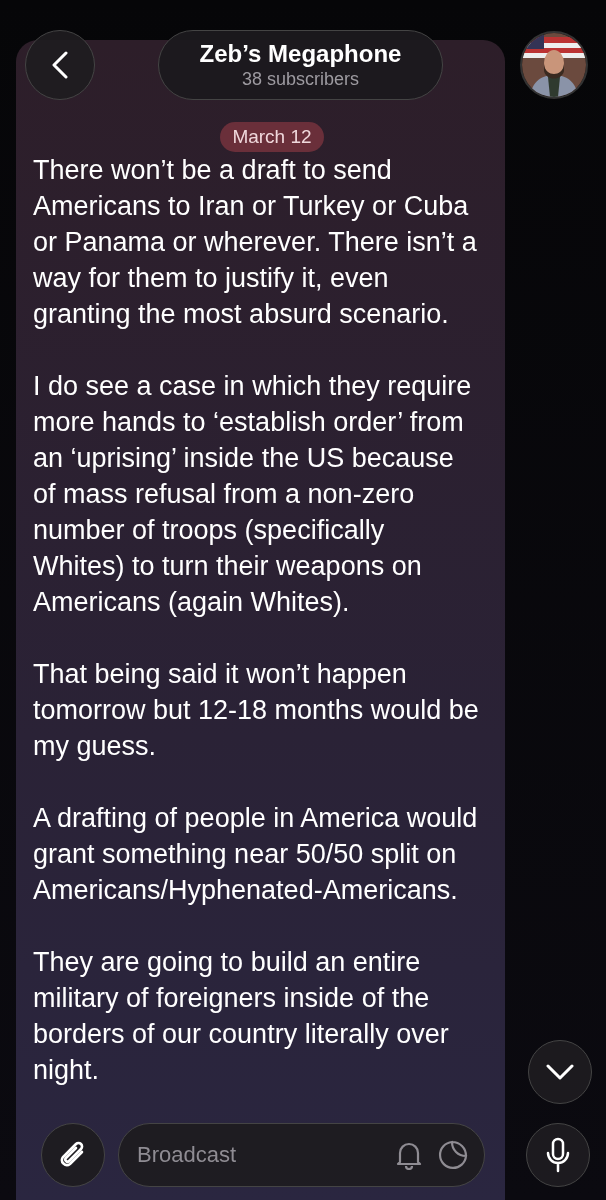 This screenshot has width=606, height=1200. I want to click on date-label: March 12, so click(272, 137).